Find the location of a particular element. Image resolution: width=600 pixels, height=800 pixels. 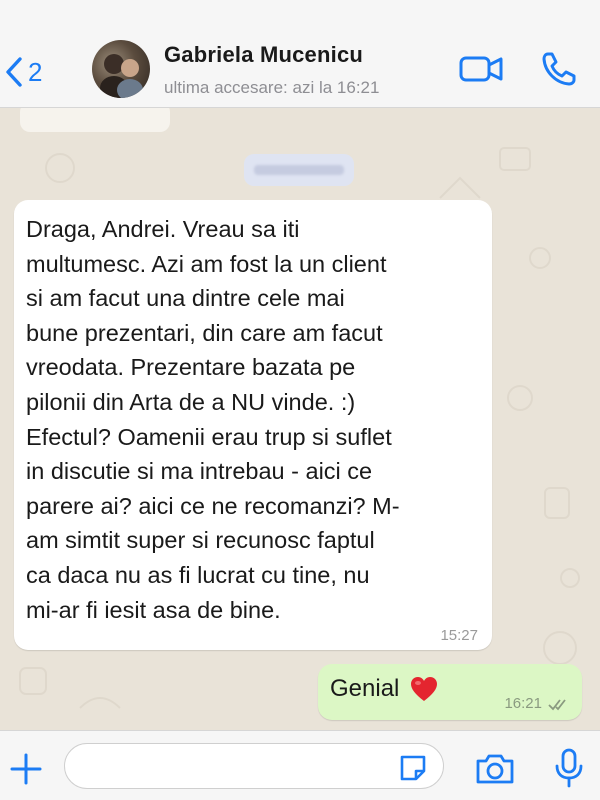

previous-message is located at coordinates (95, 120).